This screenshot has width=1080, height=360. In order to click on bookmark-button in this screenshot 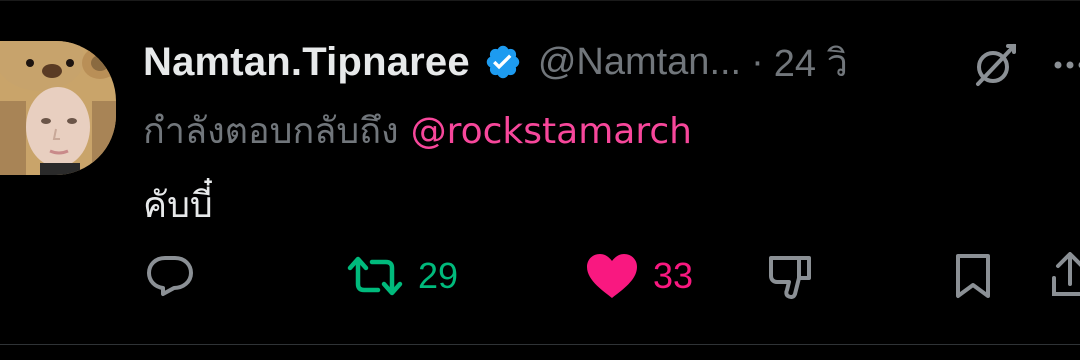, I will do `click(973, 276)`.